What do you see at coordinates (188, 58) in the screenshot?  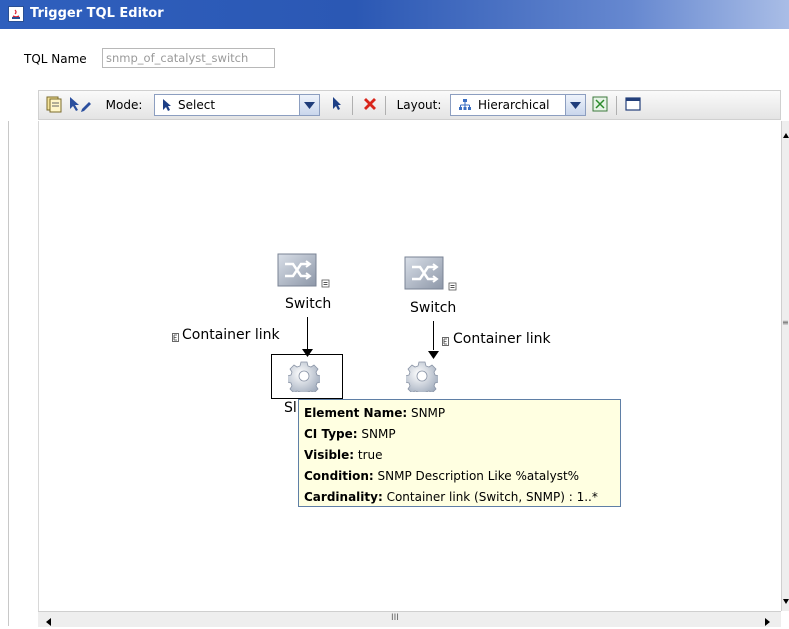 I see `tql-name-field` at bounding box center [188, 58].